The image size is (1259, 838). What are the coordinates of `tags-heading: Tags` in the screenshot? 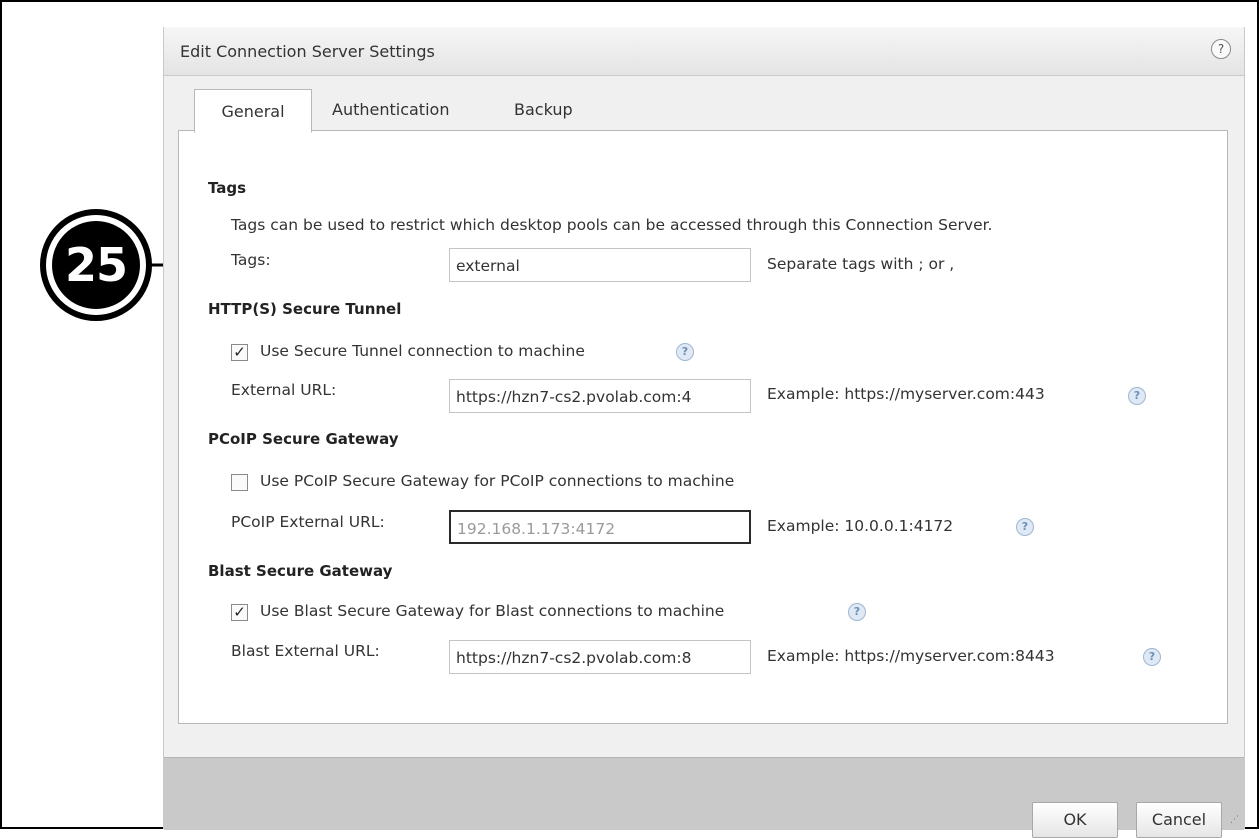 It's located at (227, 188).